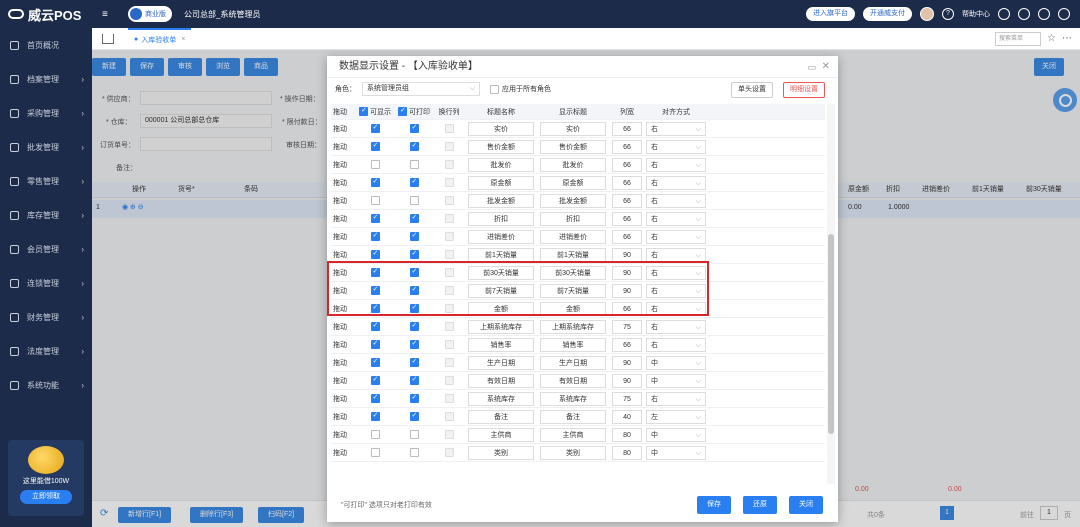  What do you see at coordinates (1044, 14) in the screenshot?
I see `lock-icon` at bounding box center [1044, 14].